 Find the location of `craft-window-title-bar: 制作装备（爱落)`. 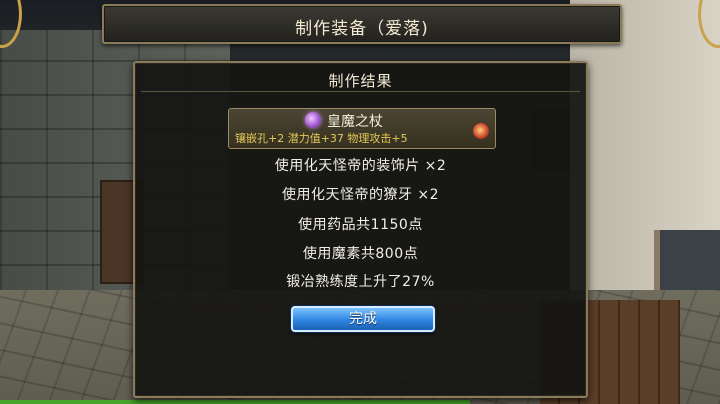

craft-window-title-bar: 制作装备（爱落) is located at coordinates (362, 24).